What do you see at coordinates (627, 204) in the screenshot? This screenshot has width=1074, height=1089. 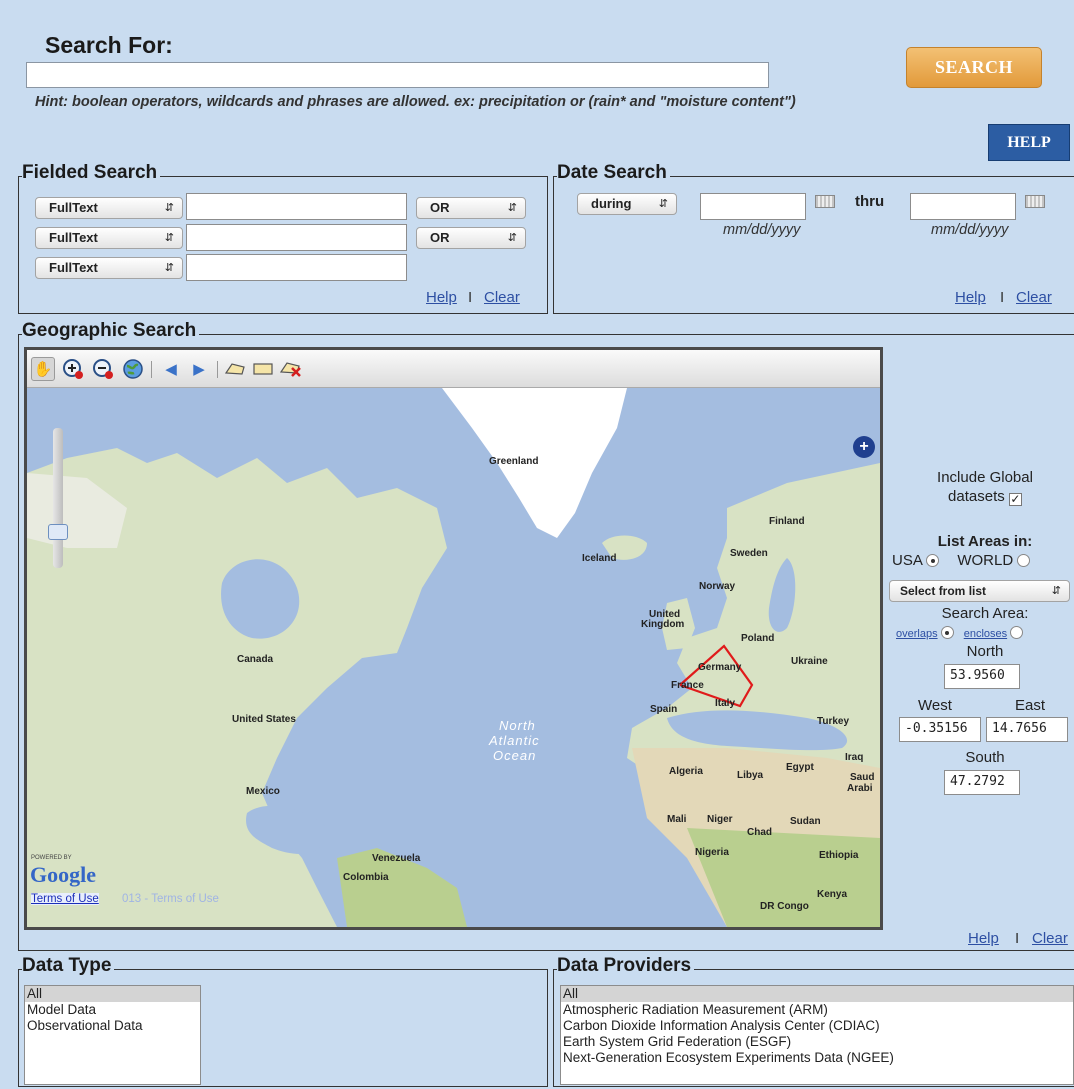 I see `date-mode-select: during ⇵` at bounding box center [627, 204].